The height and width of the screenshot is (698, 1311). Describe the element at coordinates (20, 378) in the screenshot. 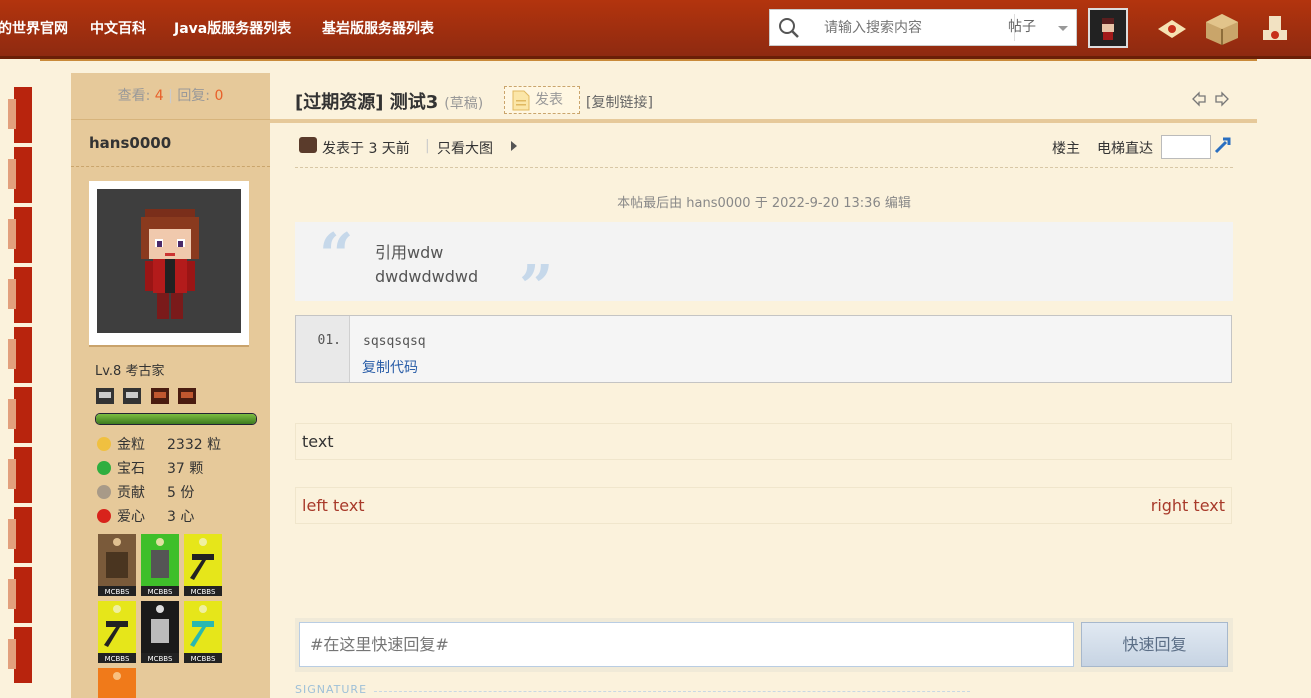

I see `left-decoration` at that location.